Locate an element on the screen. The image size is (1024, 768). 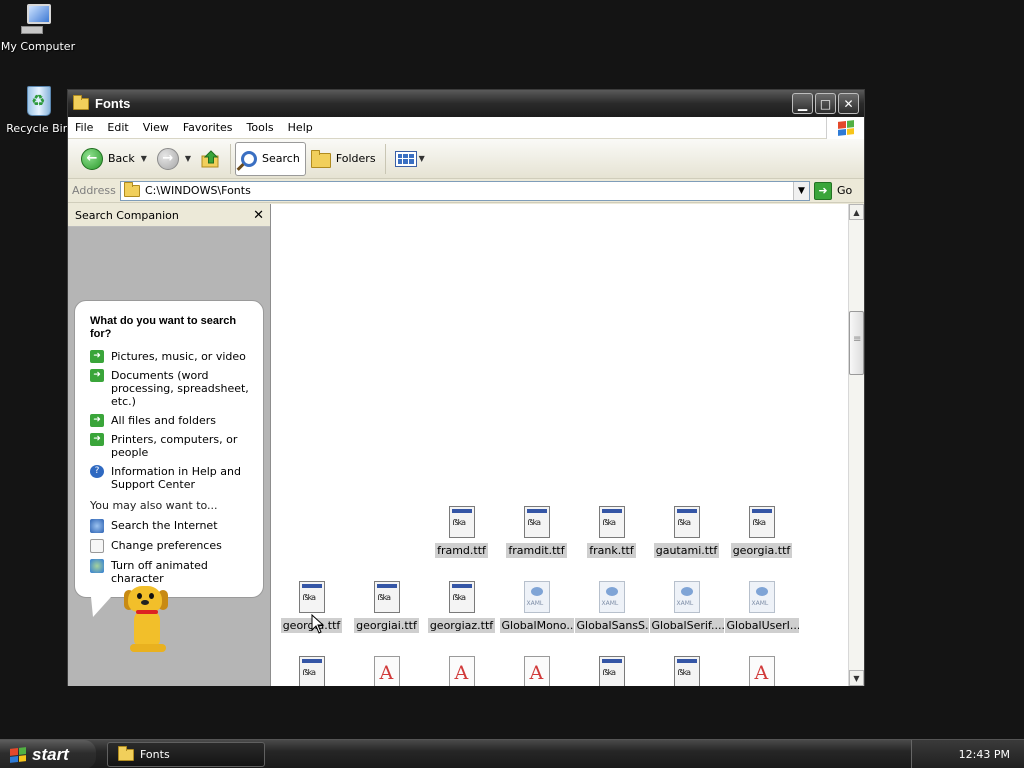
search-option-all-files: ➜ All files and folders is located at coordinates (169, 420).